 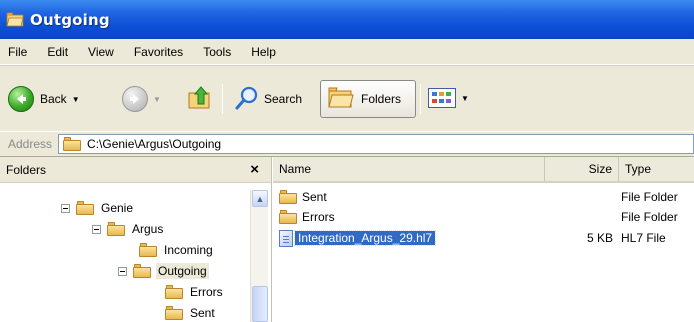 What do you see at coordinates (158, 52) in the screenshot?
I see `menu-favorites: Favorites` at bounding box center [158, 52].